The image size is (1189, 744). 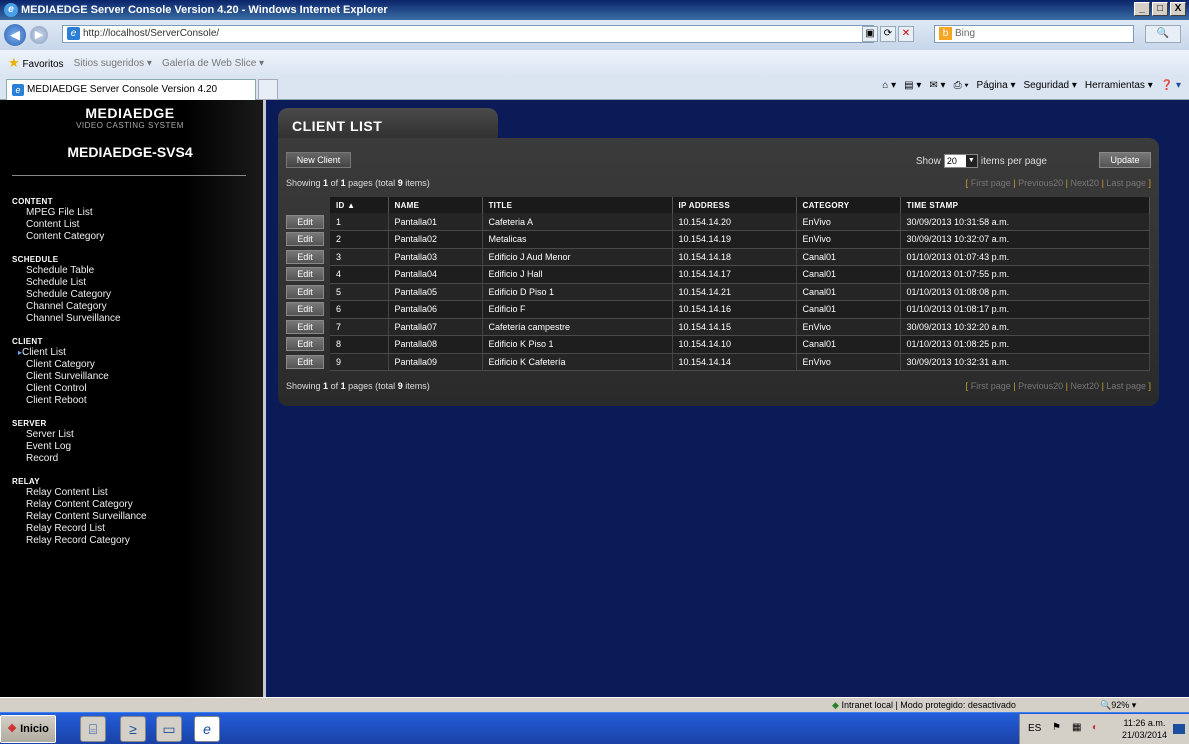 I want to click on compat-icon: ▣, so click(x=870, y=34).